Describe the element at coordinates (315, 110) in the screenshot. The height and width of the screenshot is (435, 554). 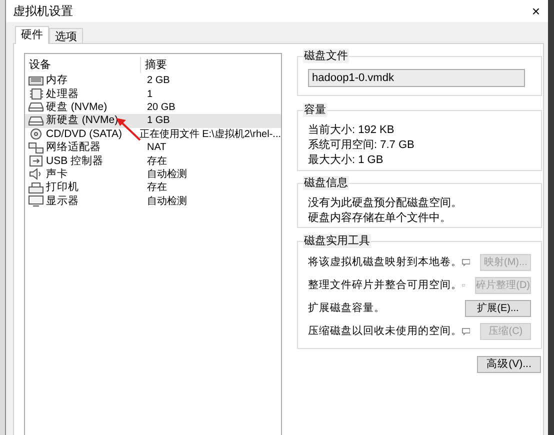
I see `group-title: 容量` at that location.